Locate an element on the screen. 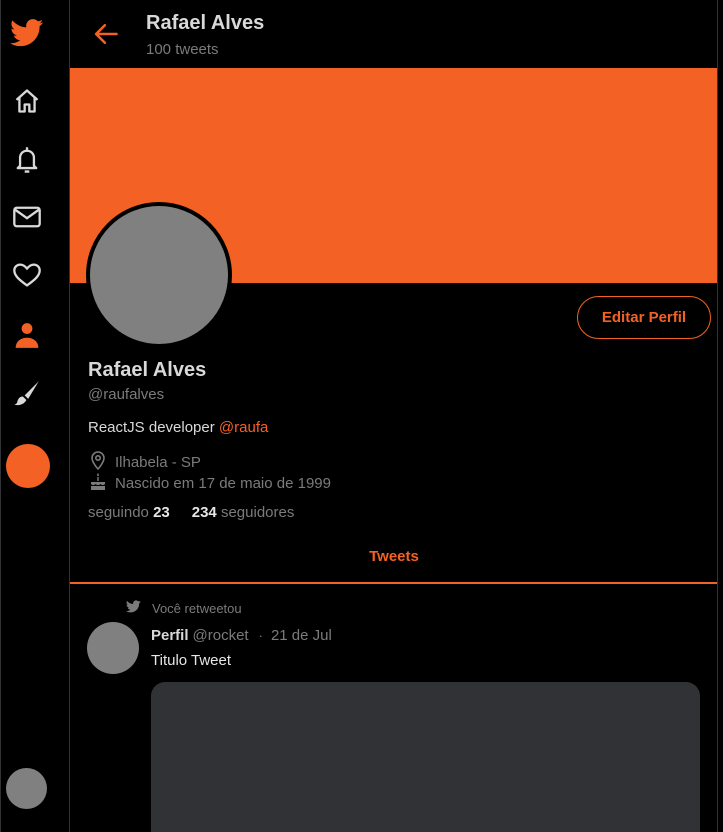 This screenshot has width=723, height=832. profile-bio: ReactJS developer @raufa is located at coordinates (178, 427).